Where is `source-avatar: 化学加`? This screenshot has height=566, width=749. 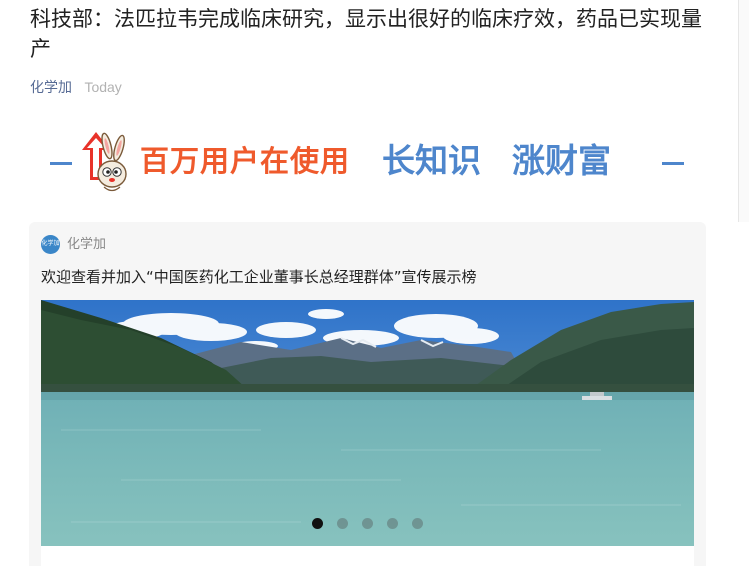
source-avatar: 化学加 is located at coordinates (50, 244).